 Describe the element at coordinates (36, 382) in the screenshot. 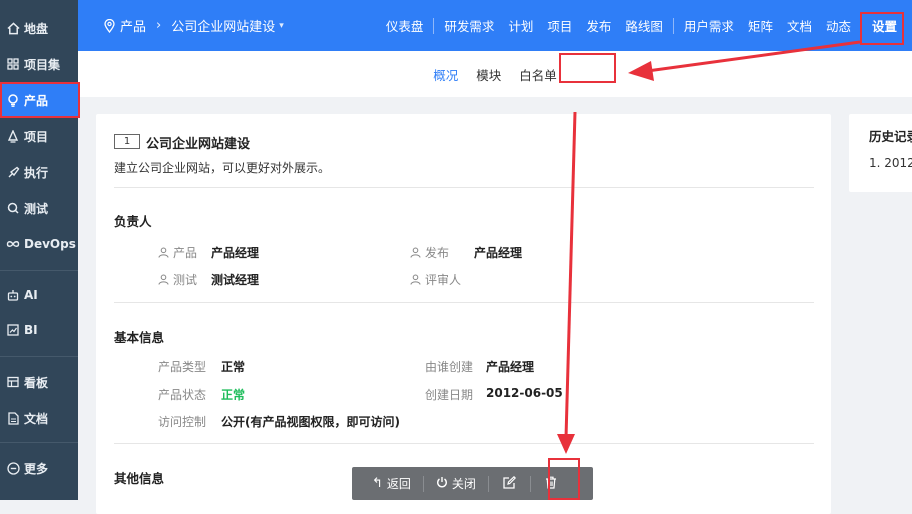

I see `sidebar-item-label: 看板` at that location.